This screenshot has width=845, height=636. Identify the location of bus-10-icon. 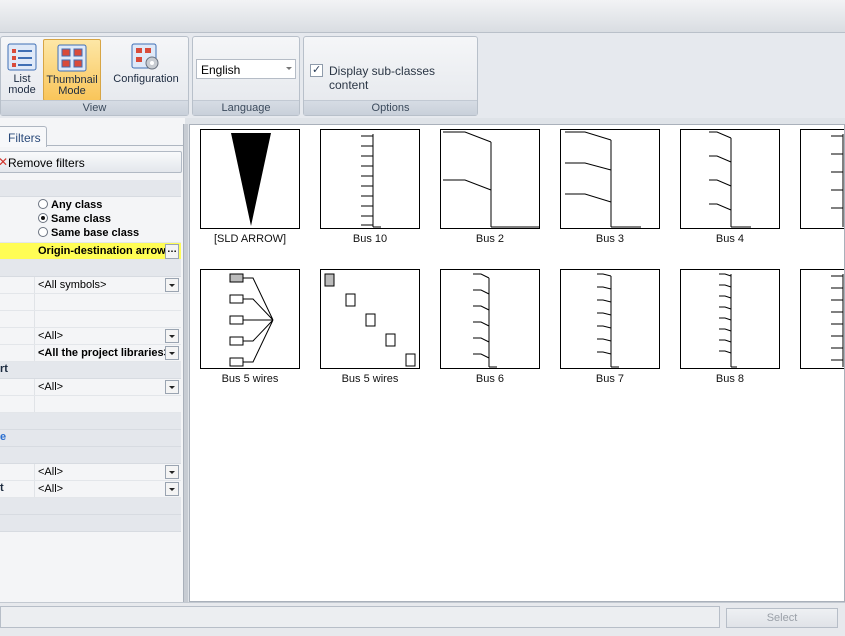
(371, 181).